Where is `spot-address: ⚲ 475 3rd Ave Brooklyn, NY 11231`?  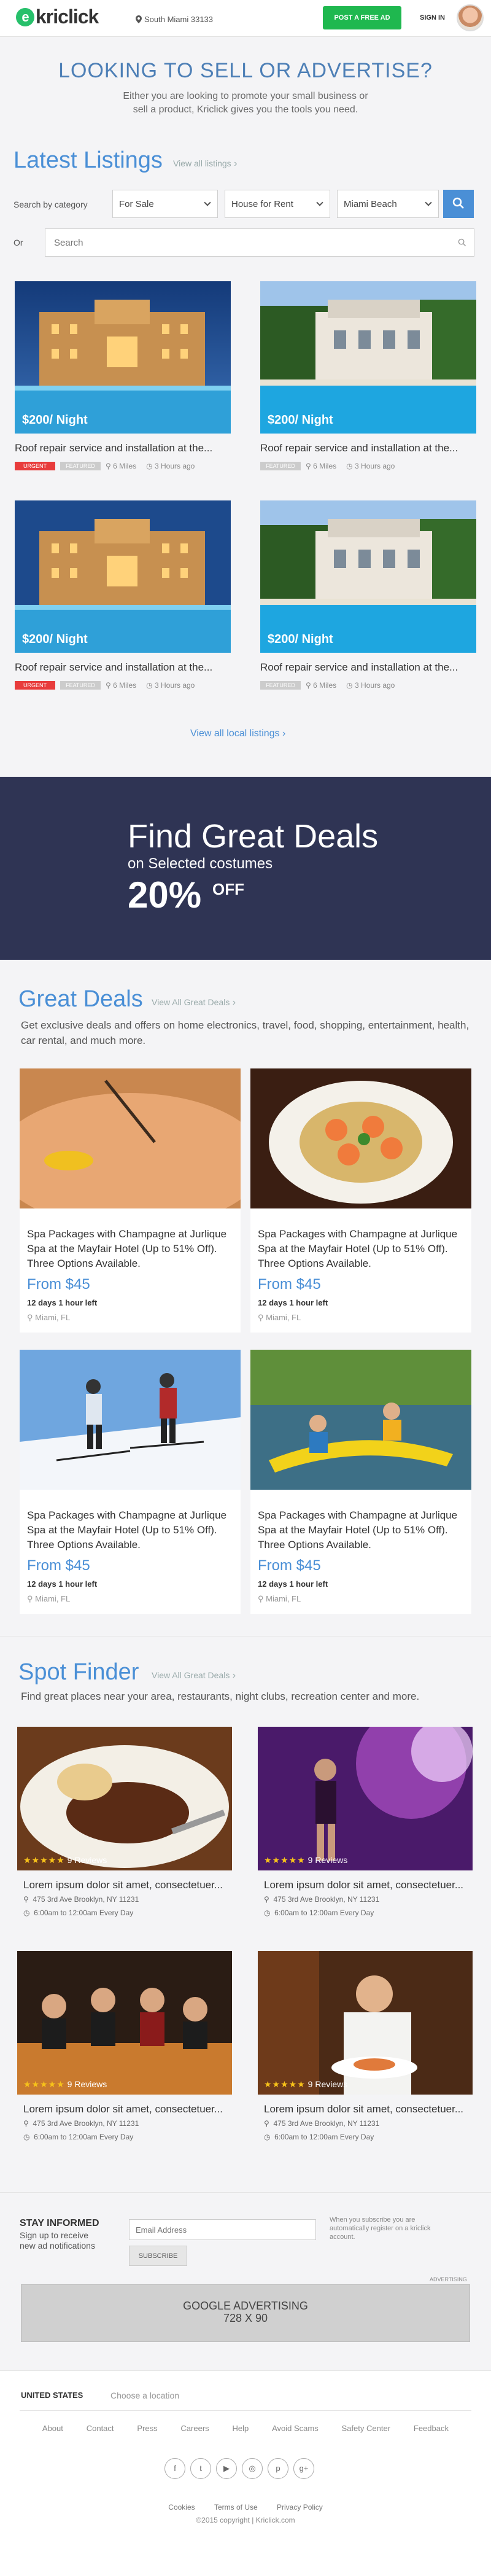
spot-address: ⚲ 475 3rd Ave Brooklyn, NY 11231 is located at coordinates (322, 1899).